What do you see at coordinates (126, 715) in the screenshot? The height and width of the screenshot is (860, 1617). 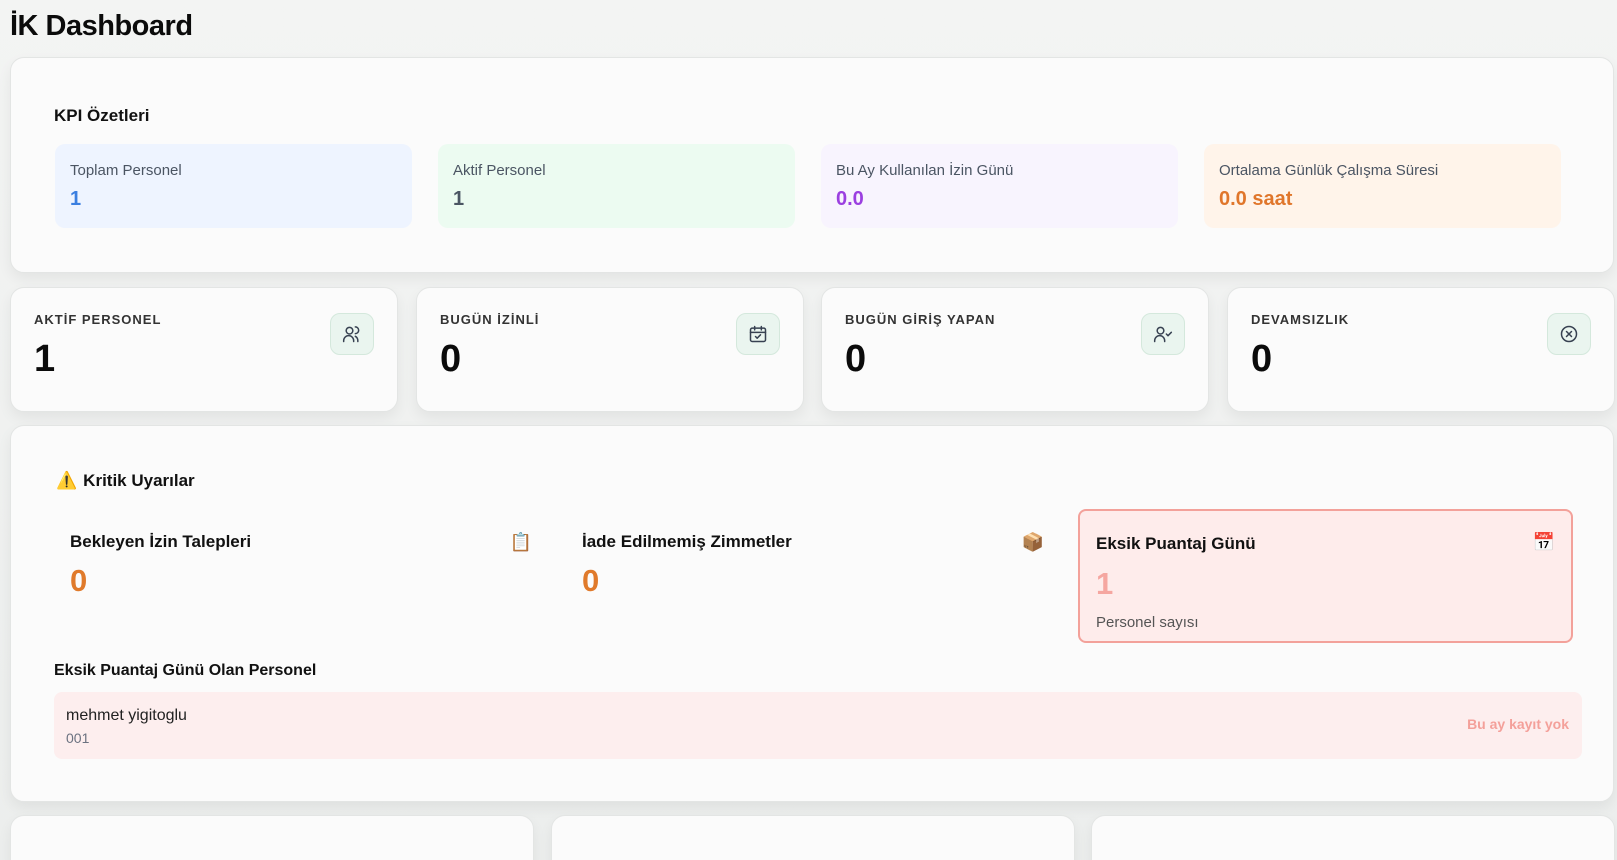 I see `employee-name: mehmet yigitoglu` at bounding box center [126, 715].